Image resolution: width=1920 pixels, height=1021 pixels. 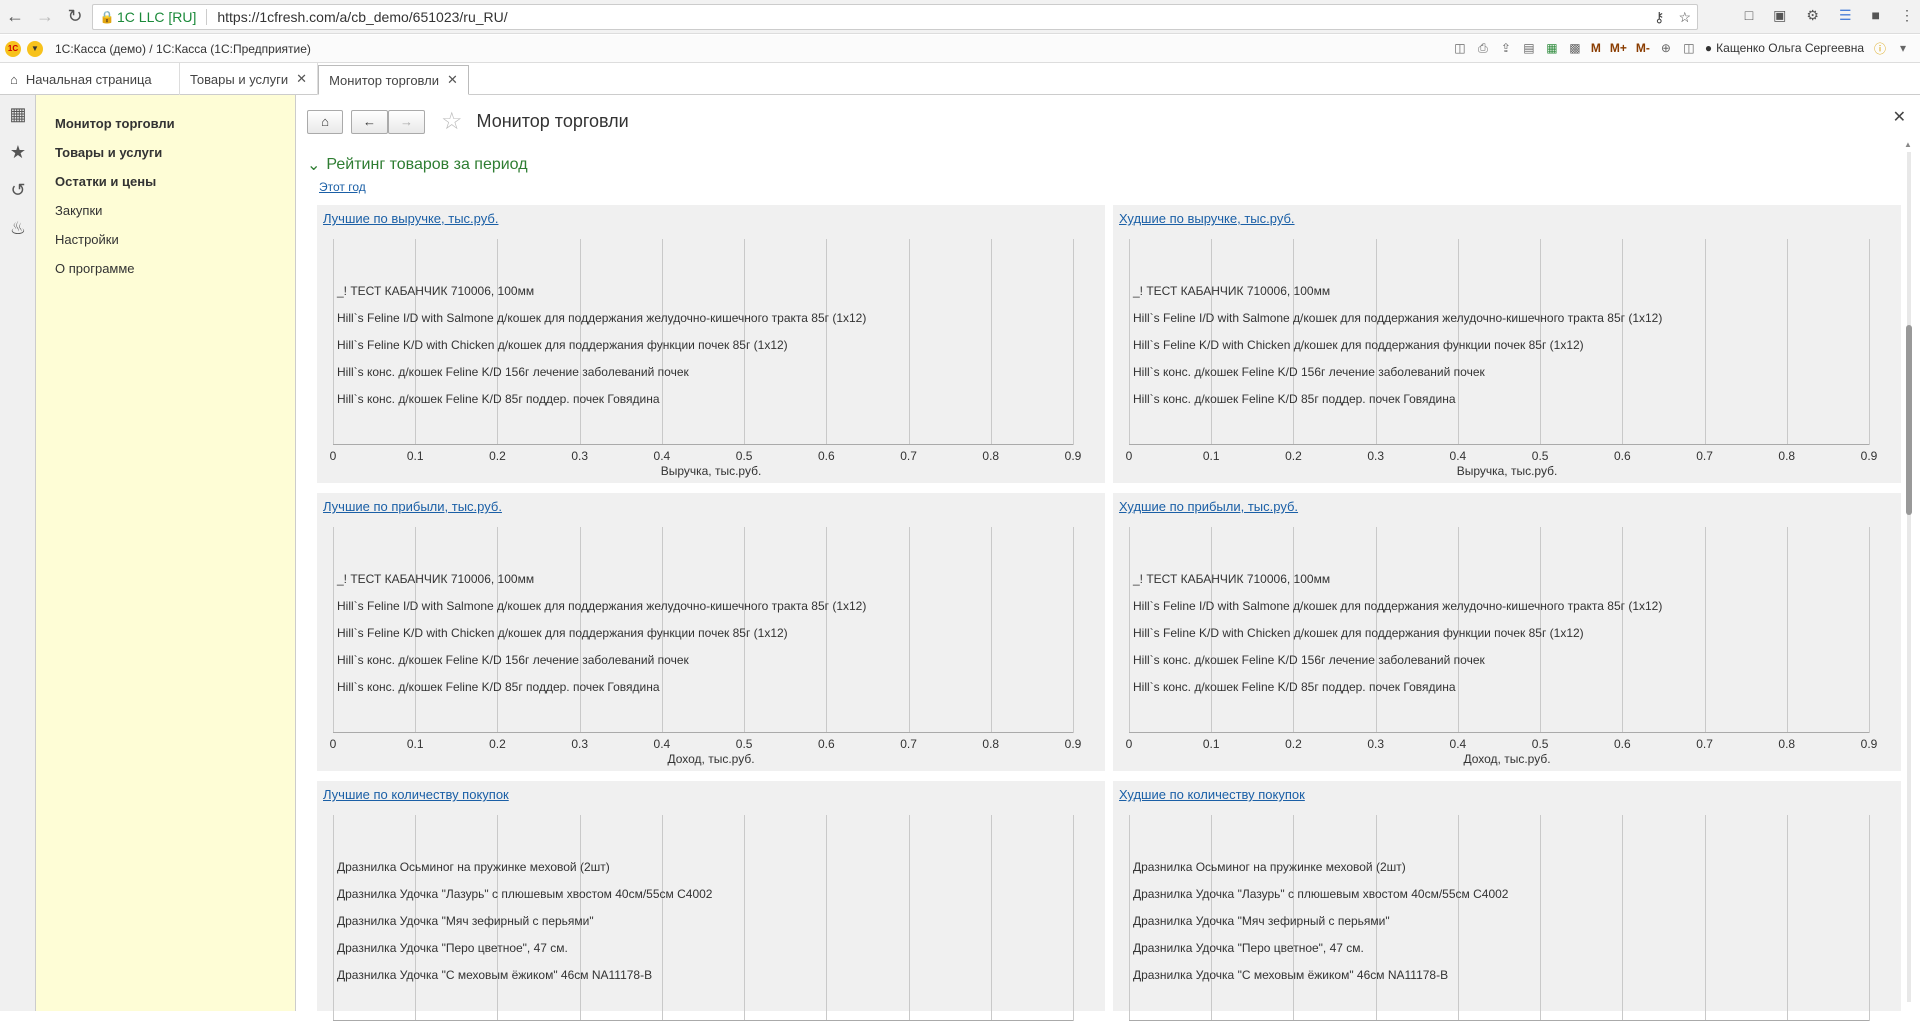 What do you see at coordinates (1907, 15) in the screenshot?
I see `browser-menu-icon: ⋮` at bounding box center [1907, 15].